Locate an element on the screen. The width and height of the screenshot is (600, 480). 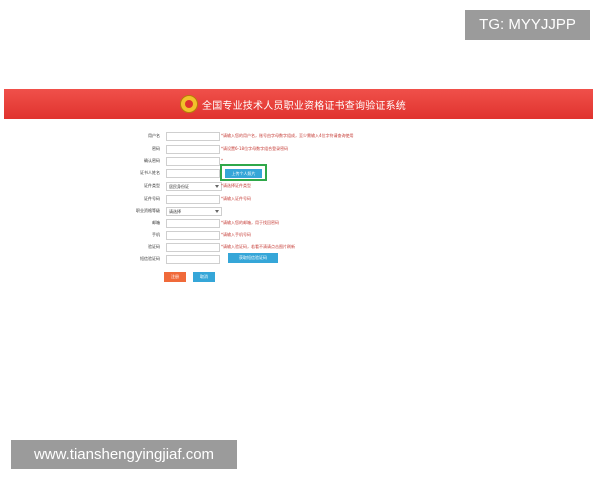
watermark-bottom: www.tianshengyingjiaf.com is located at coordinates (124, 454).